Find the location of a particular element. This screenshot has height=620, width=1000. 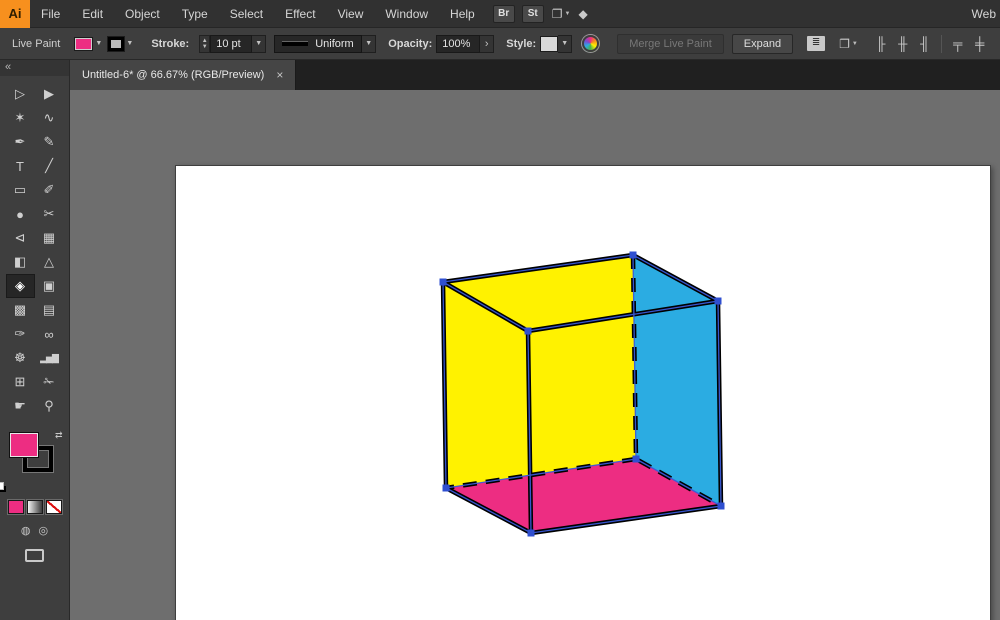

arrange-documents-button: ❐ ▼ is located at coordinates (561, 14).